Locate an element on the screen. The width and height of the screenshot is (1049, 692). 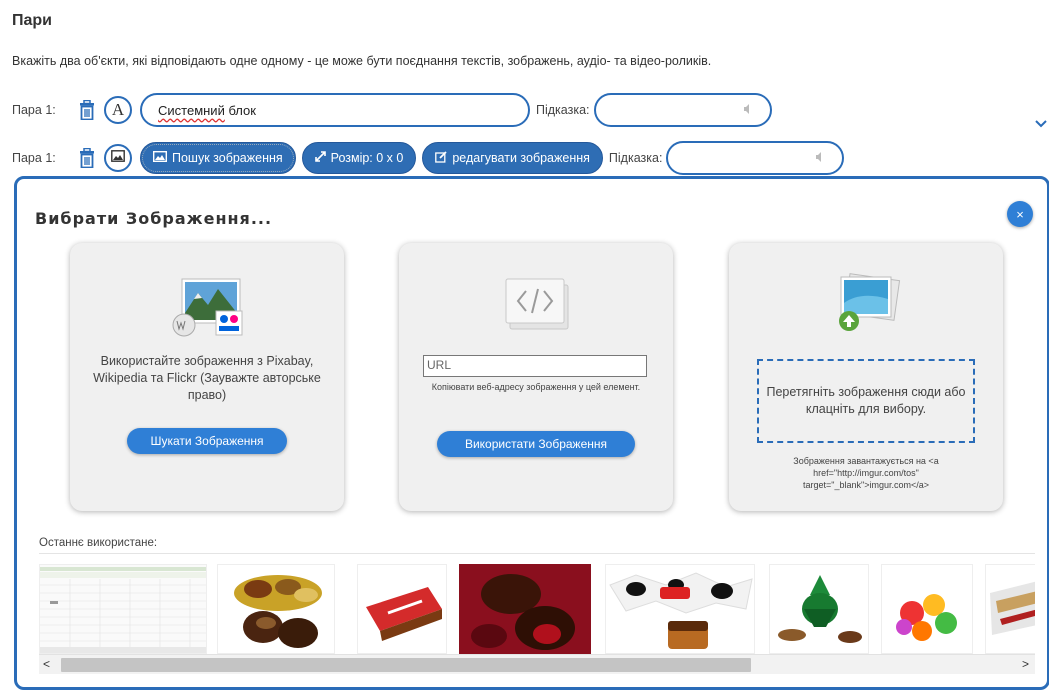
recent-image-spreadsheet is located at coordinates (123, 609).